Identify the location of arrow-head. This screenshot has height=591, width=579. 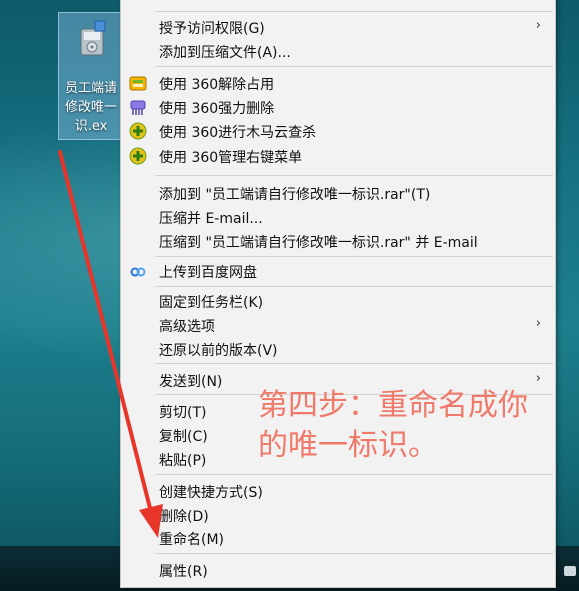
(151, 521).